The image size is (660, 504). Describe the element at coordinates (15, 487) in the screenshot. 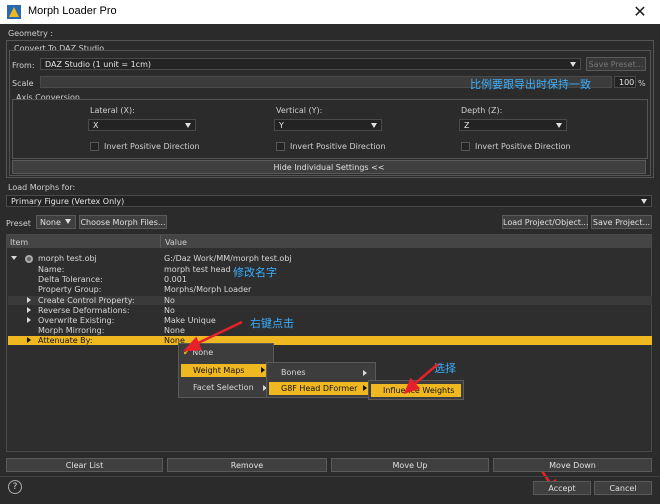

I see `help-icon: ?` at that location.